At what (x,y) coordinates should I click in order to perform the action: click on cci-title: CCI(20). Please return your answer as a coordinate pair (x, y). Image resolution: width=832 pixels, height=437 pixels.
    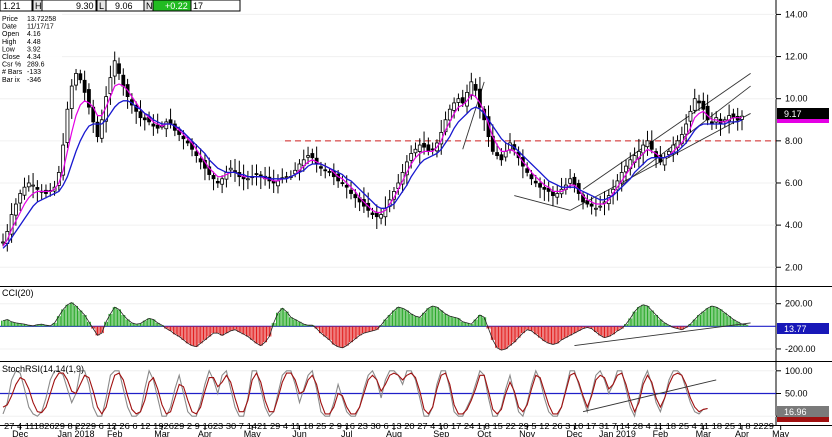
    Looking at the image, I should click on (18, 293).